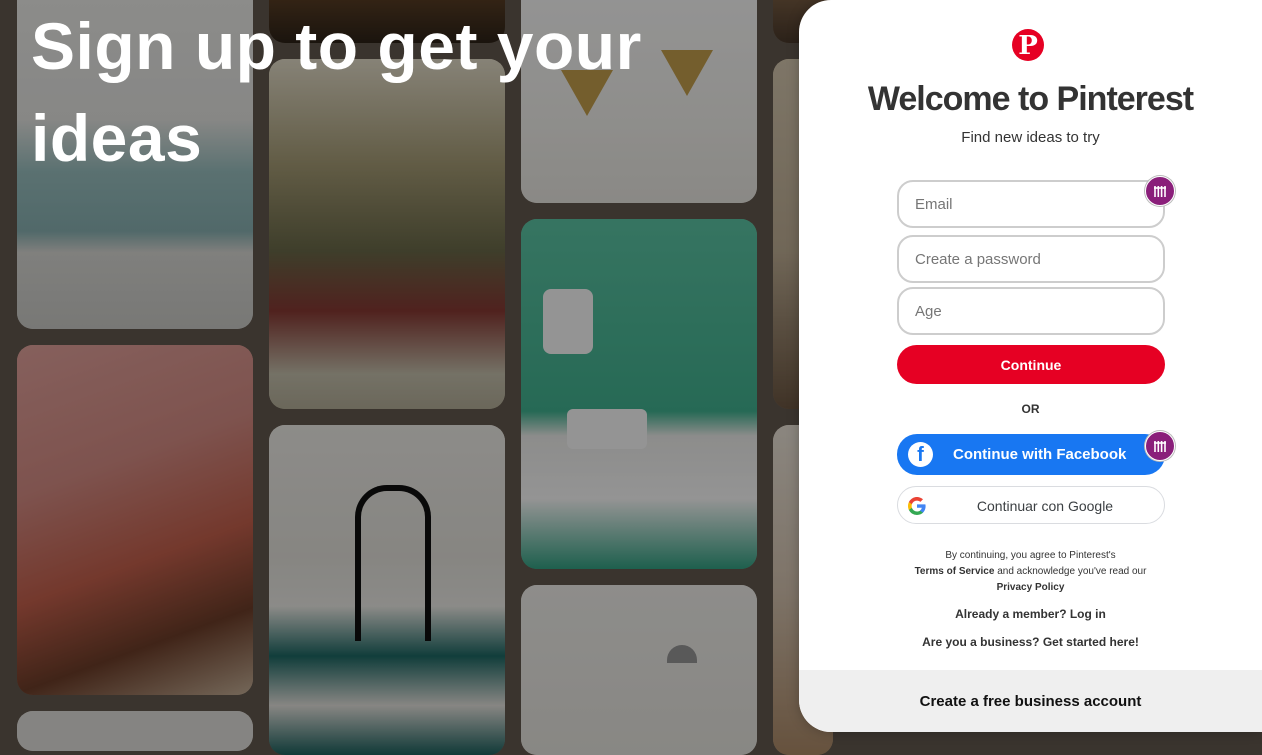 Image resolution: width=1262 pixels, height=755 pixels. Describe the element at coordinates (135, 520) in the screenshot. I see `pin-image-pink-room` at that location.